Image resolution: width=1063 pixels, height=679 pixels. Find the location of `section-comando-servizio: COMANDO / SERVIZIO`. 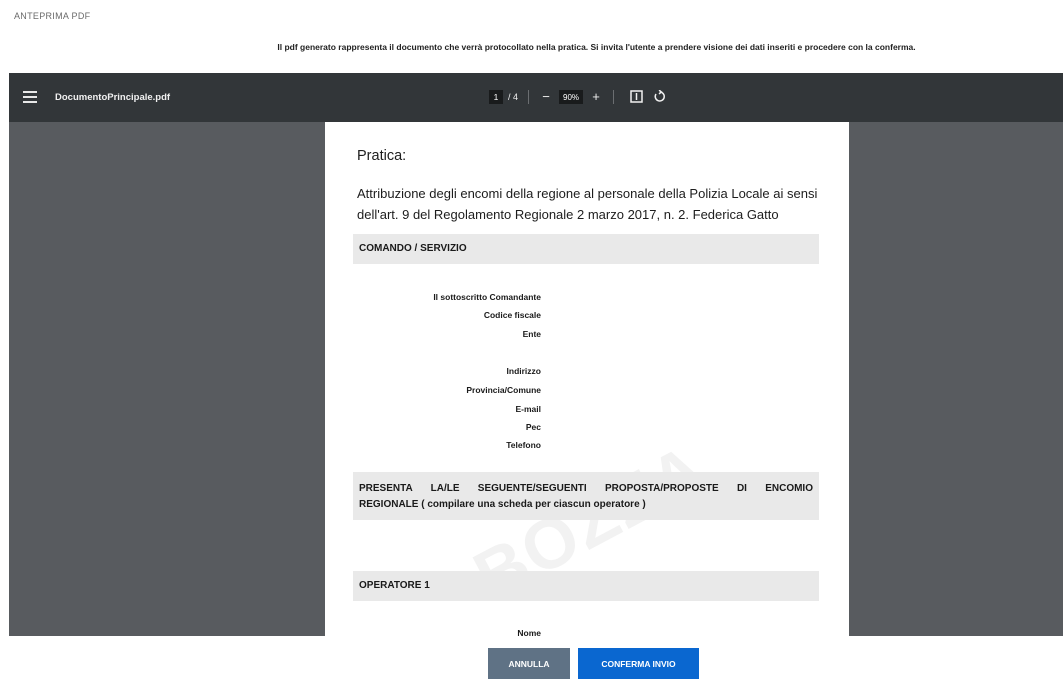

section-comando-servizio: COMANDO / SERVIZIO is located at coordinates (586, 249).